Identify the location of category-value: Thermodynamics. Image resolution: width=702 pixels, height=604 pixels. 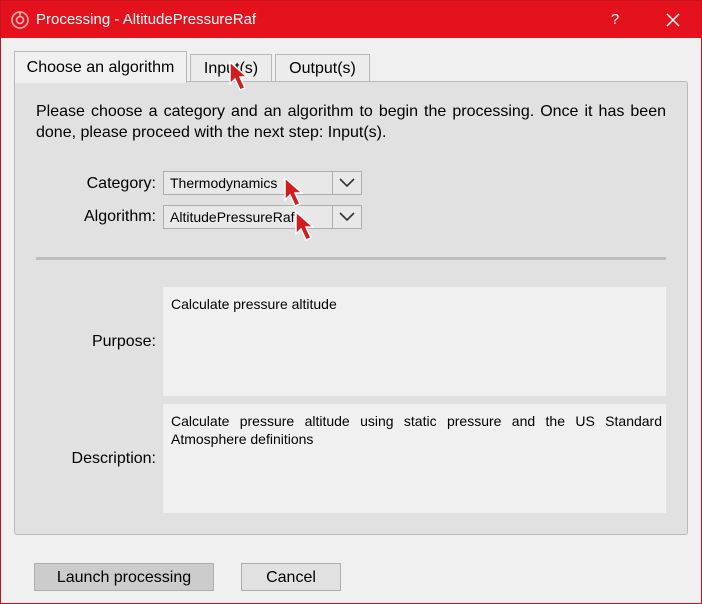
(224, 183).